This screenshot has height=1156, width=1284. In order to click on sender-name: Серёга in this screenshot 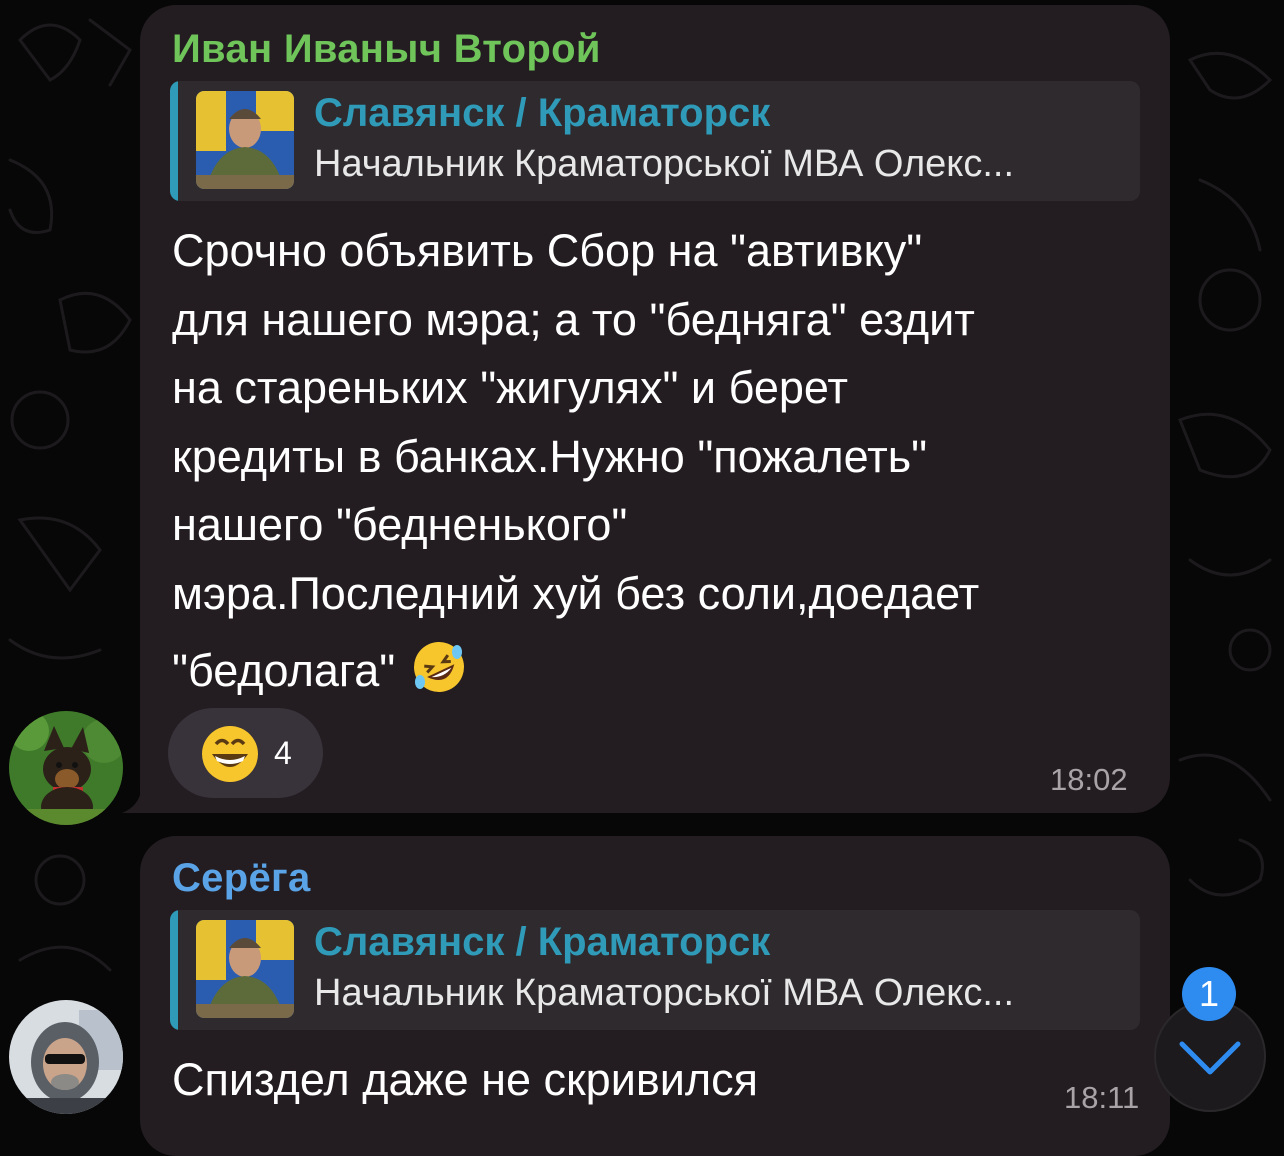, I will do `click(241, 878)`.